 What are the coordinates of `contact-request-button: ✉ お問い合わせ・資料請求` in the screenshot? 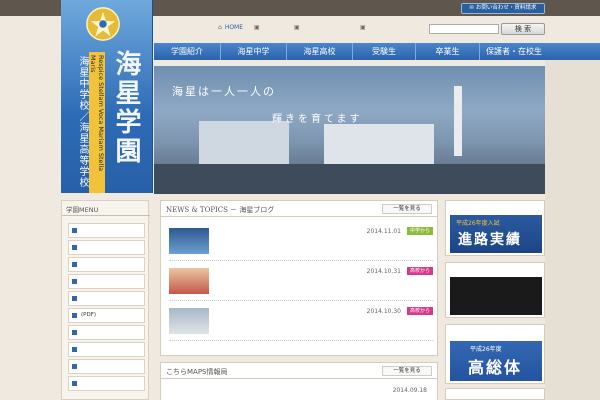 It's located at (503, 8).